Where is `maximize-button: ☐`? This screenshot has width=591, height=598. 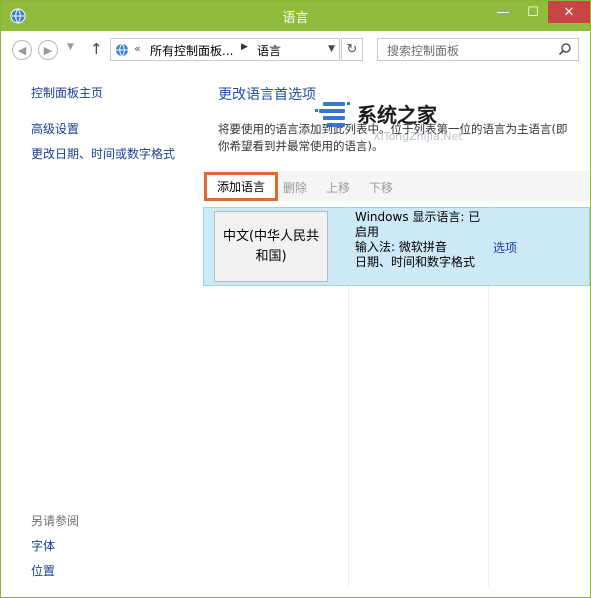
maximize-button: ☐ is located at coordinates (533, 12).